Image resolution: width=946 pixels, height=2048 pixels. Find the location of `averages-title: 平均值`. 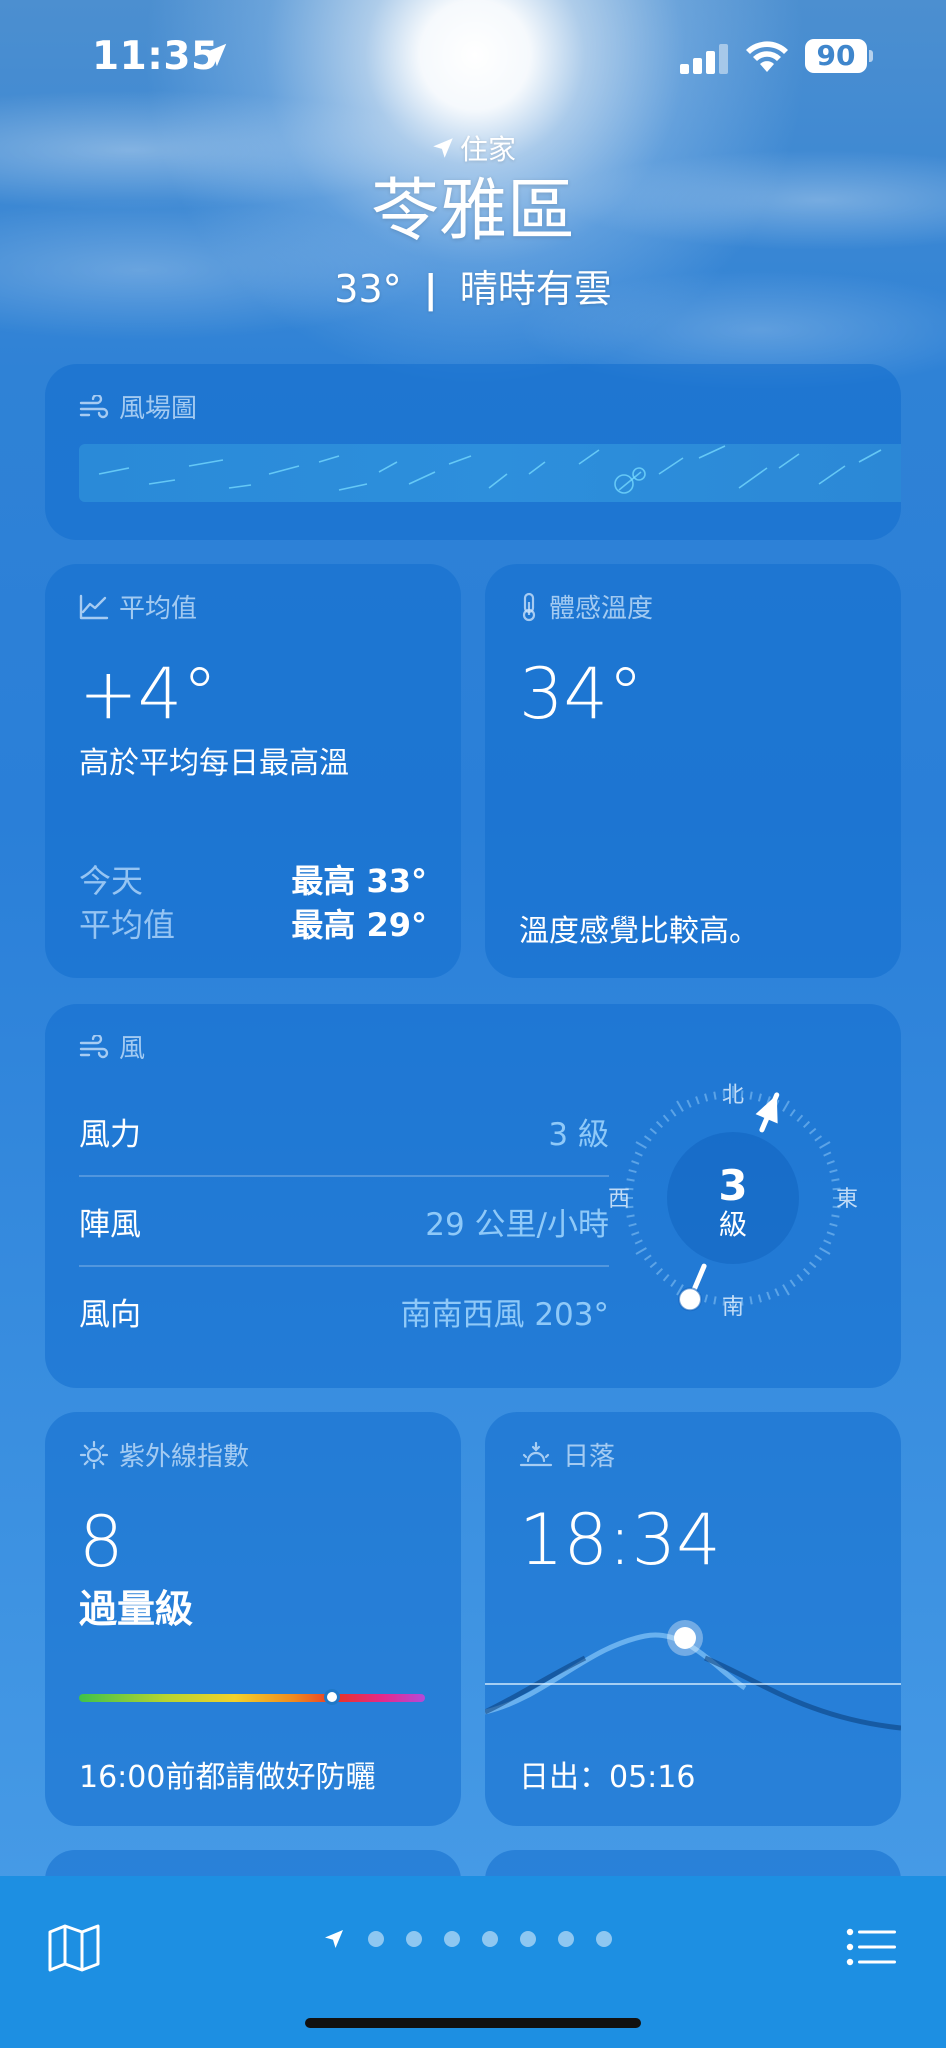

averages-title: 平均值 is located at coordinates (158, 609).